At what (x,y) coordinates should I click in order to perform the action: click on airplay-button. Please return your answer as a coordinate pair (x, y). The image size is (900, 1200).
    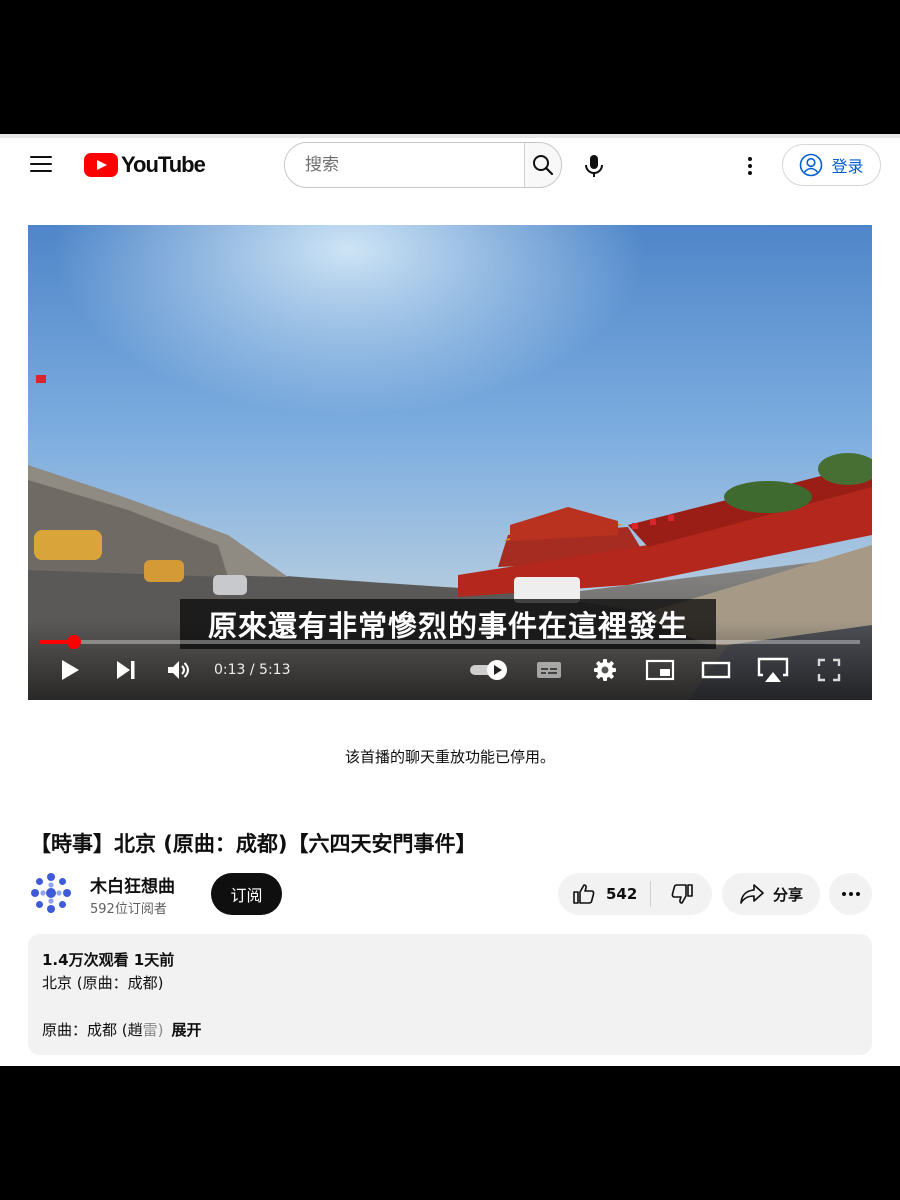
    Looking at the image, I should click on (773, 670).